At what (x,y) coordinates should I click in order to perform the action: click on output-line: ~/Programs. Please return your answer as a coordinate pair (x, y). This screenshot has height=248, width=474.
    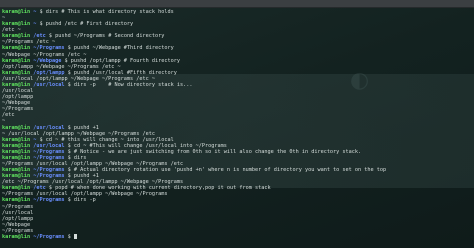
    Looking at the image, I should click on (17, 109).